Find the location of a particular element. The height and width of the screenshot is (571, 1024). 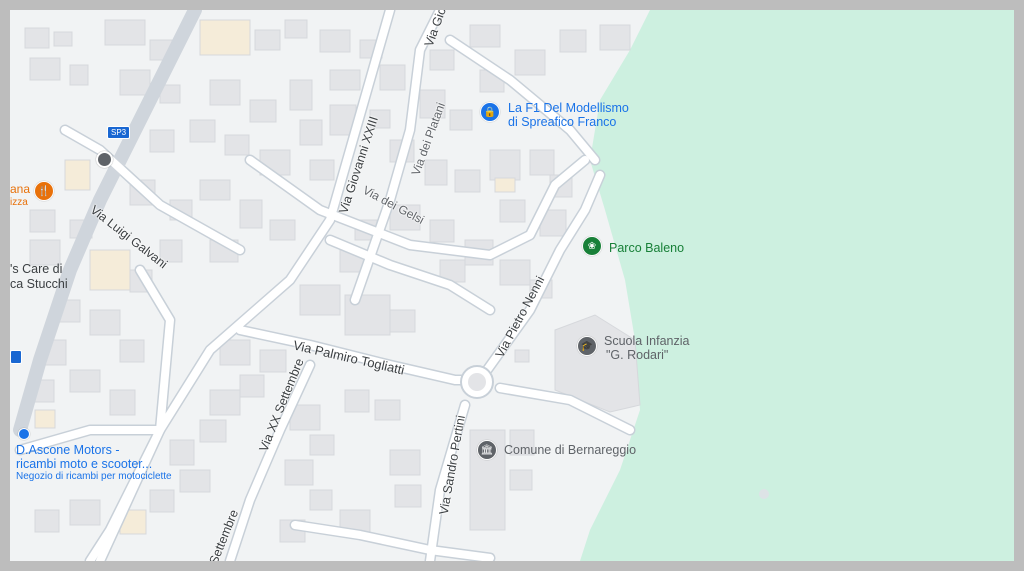

fork-knife-icon: 🍴 is located at coordinates (44, 191).